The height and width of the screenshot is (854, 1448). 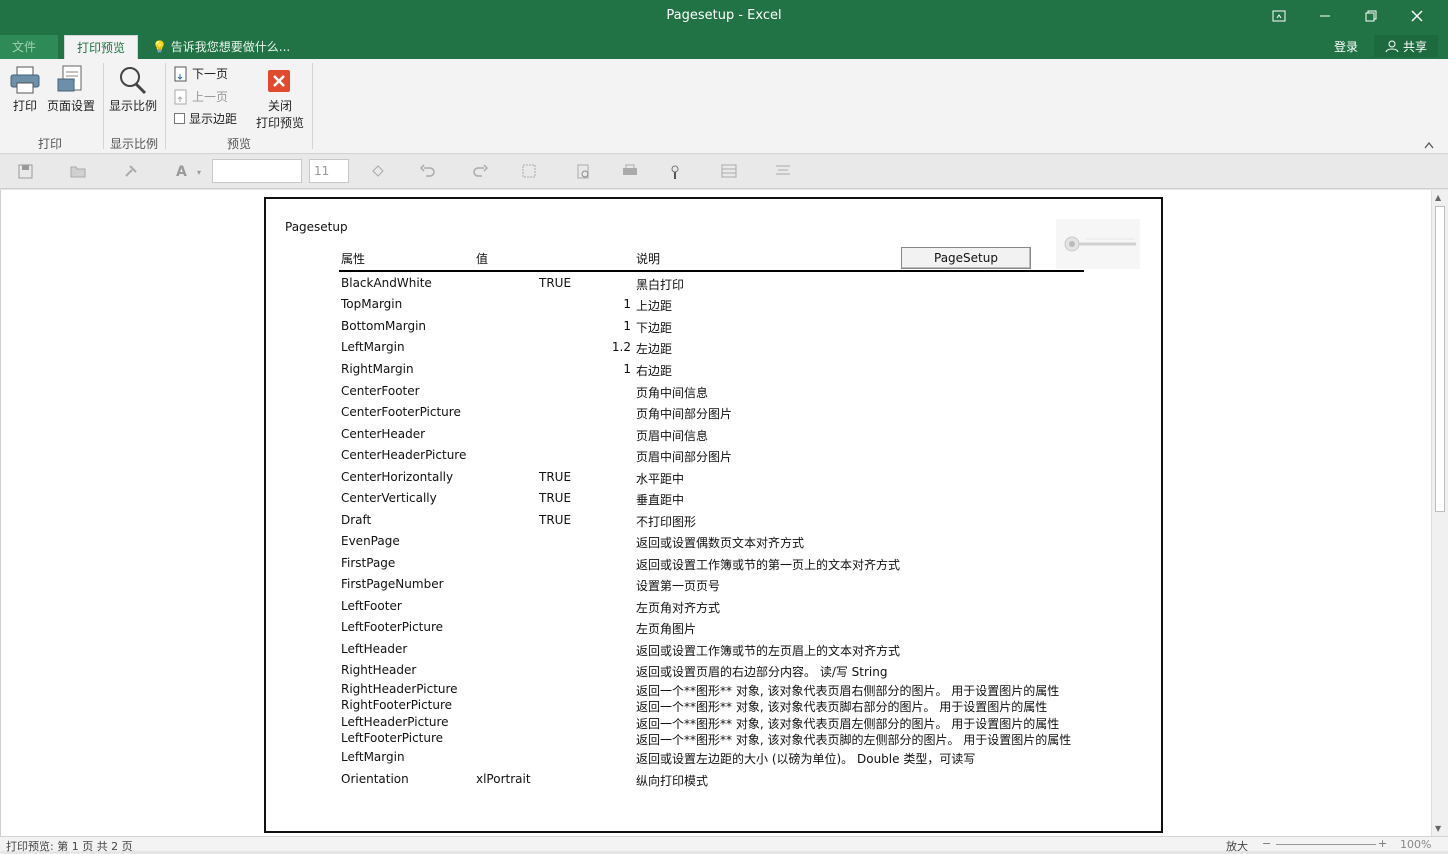 I want to click on font-color-icon: A, so click(x=181, y=172).